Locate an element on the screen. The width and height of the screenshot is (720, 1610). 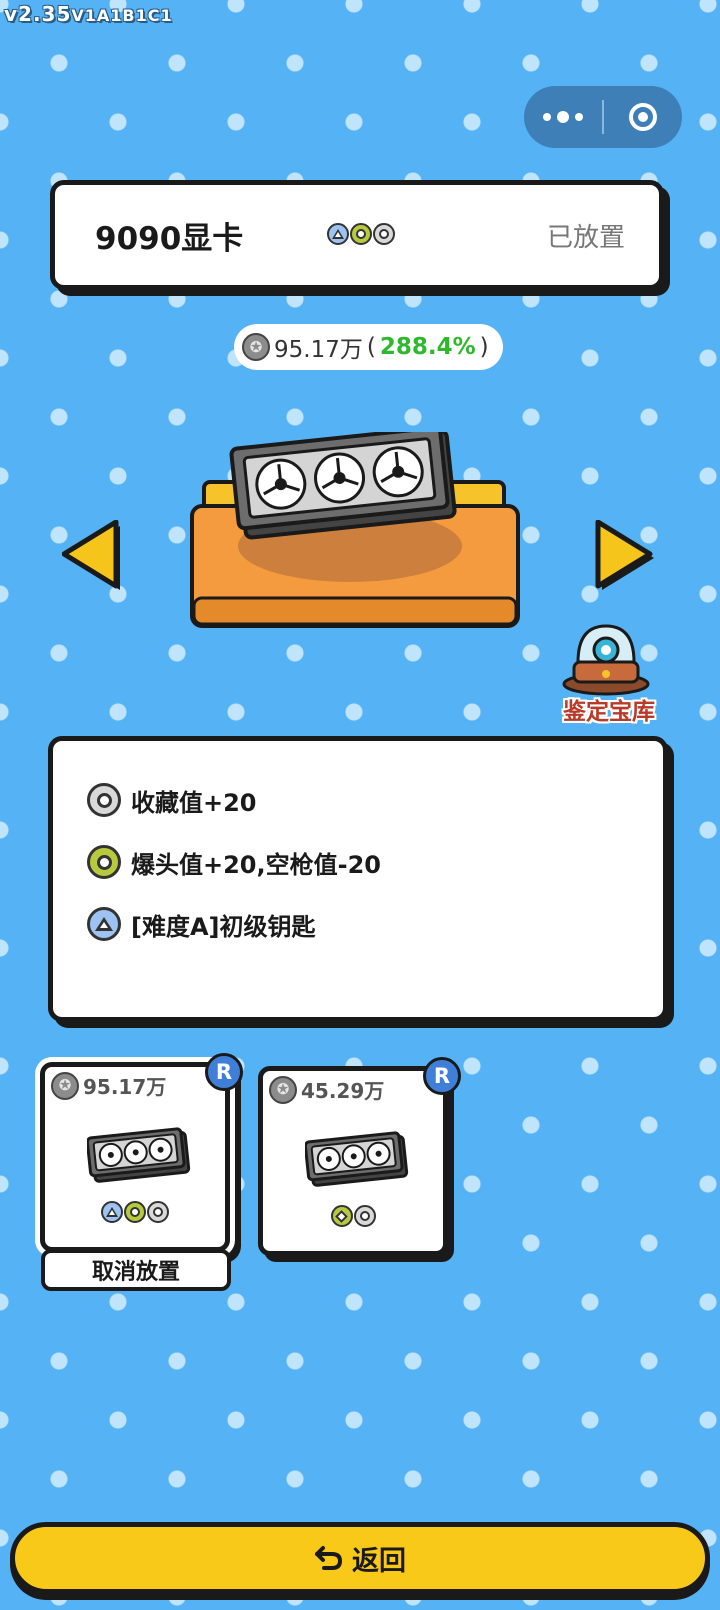
version-label: v2.35V1A1B1C1 is located at coordinates (88, 14).